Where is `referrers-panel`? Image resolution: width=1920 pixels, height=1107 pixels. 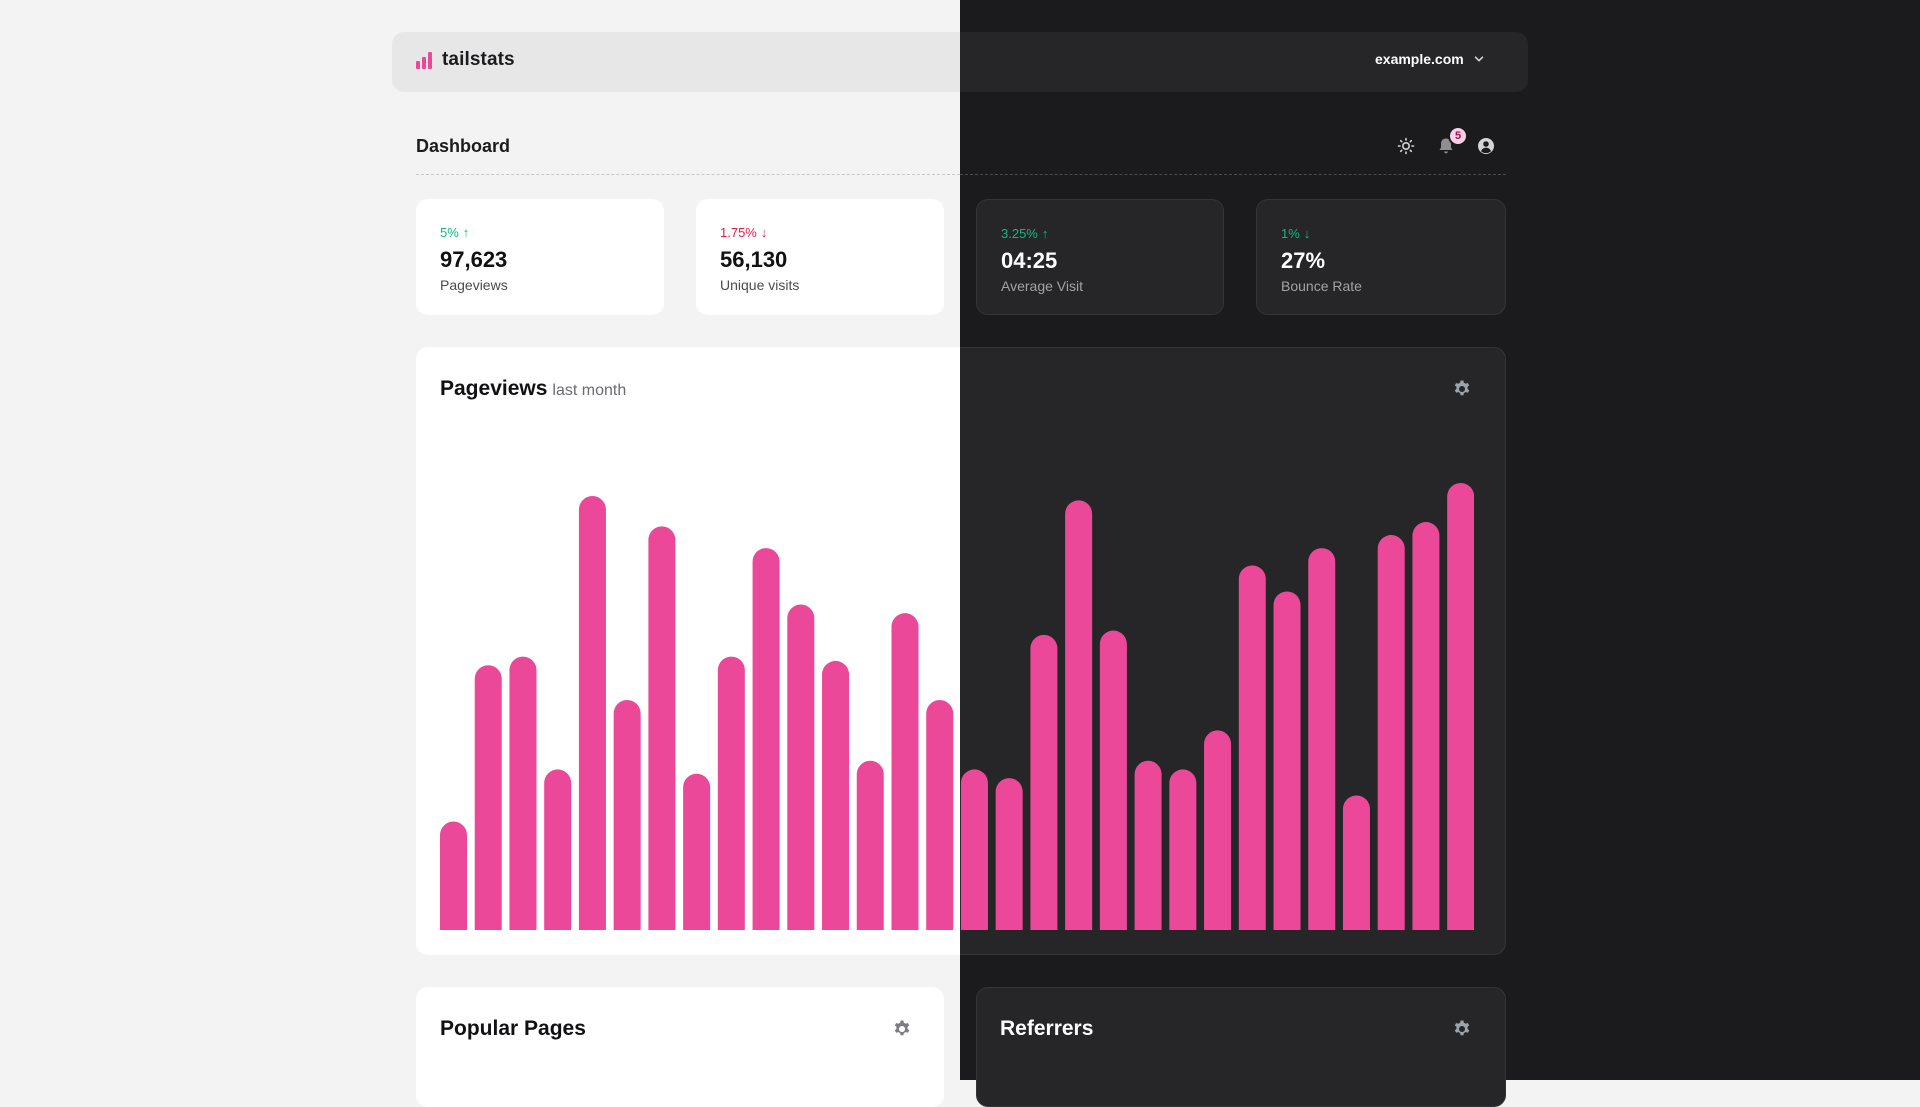
referrers-panel is located at coordinates (1241, 1047).